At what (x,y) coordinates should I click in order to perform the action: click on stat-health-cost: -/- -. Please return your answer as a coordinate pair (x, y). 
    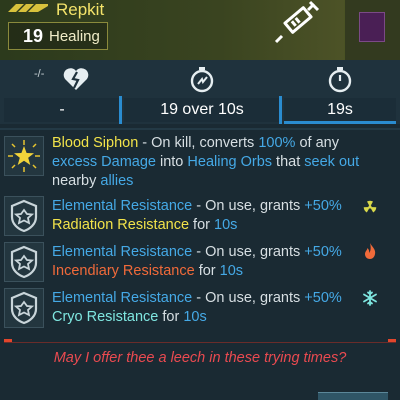
    Looking at the image, I should click on (63, 92).